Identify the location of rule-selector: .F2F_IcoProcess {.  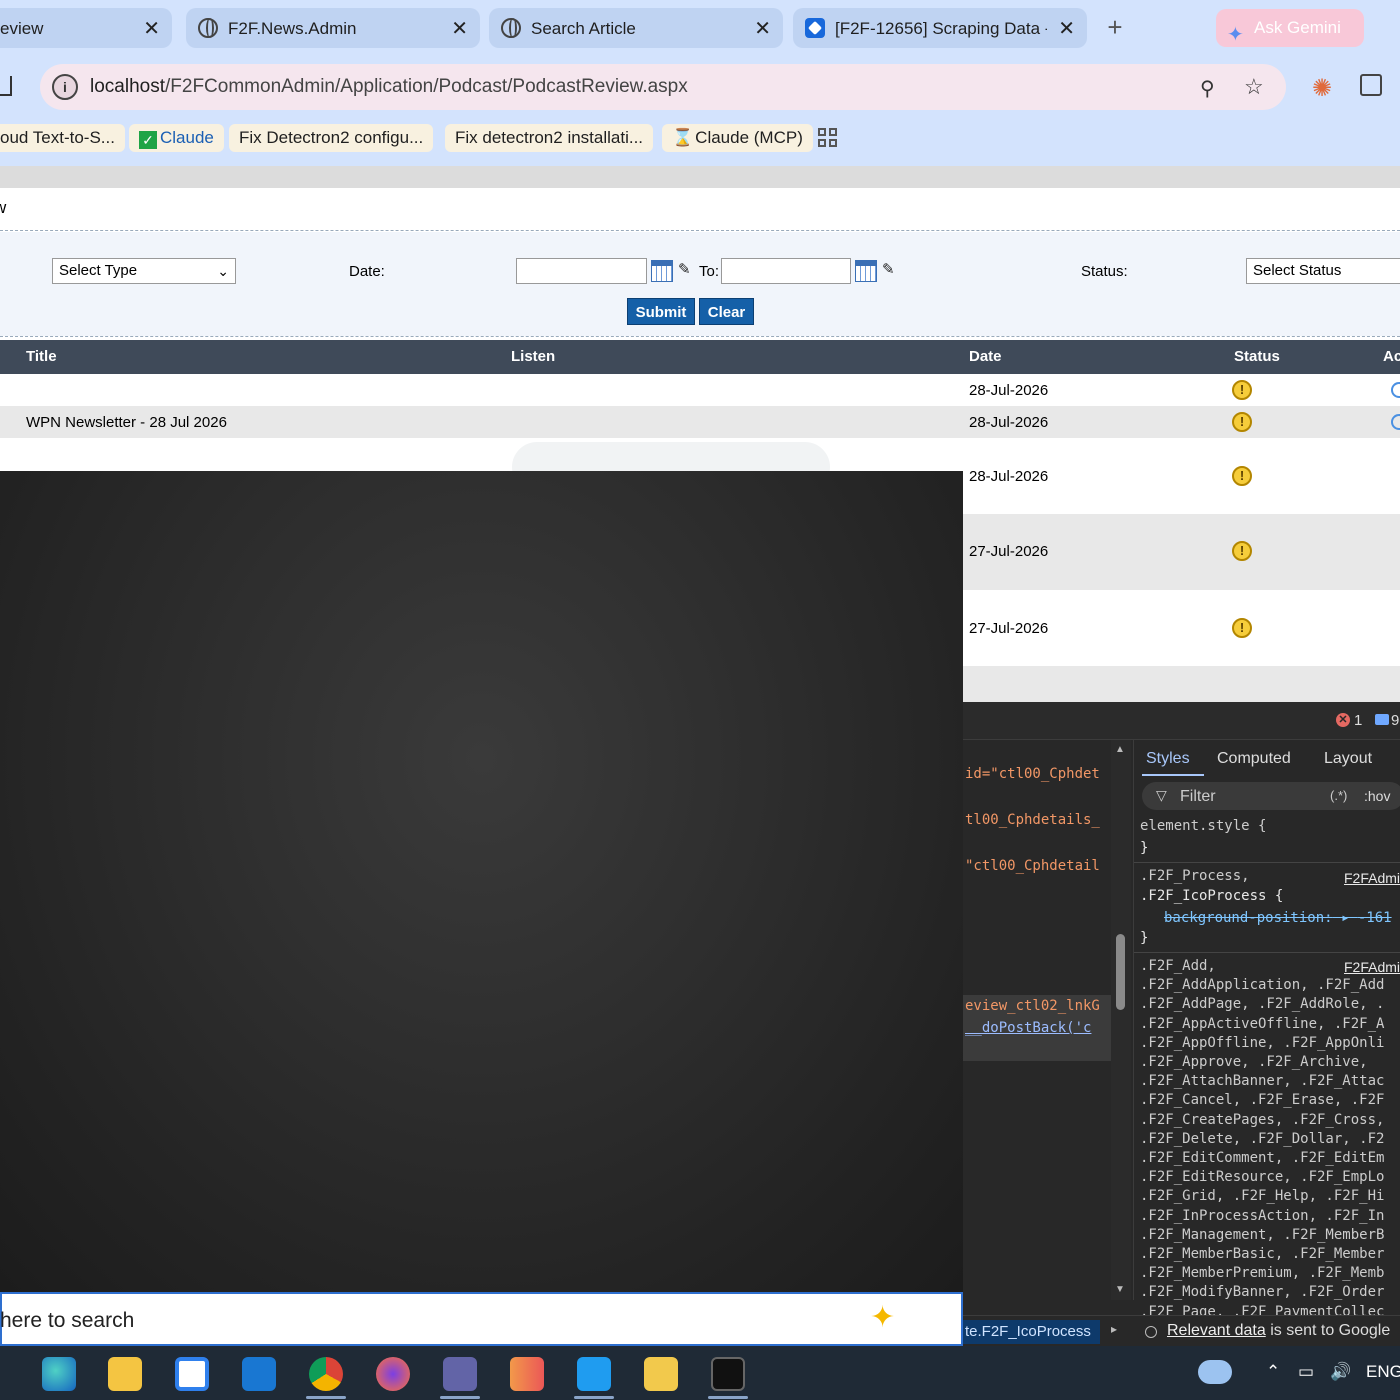
(1211, 896).